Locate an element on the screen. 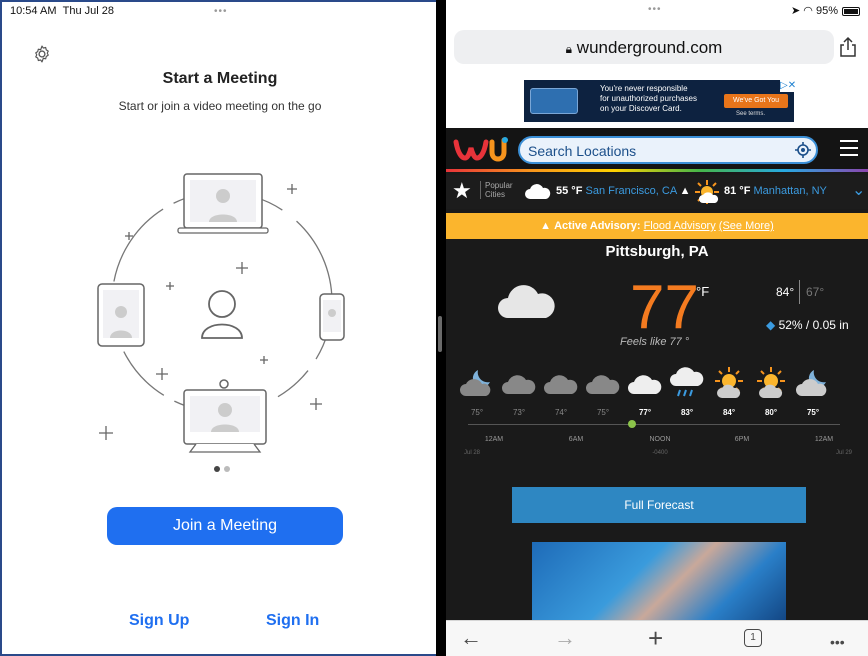  safari-toolbar: ← → + 1 ••• is located at coordinates (657, 638).